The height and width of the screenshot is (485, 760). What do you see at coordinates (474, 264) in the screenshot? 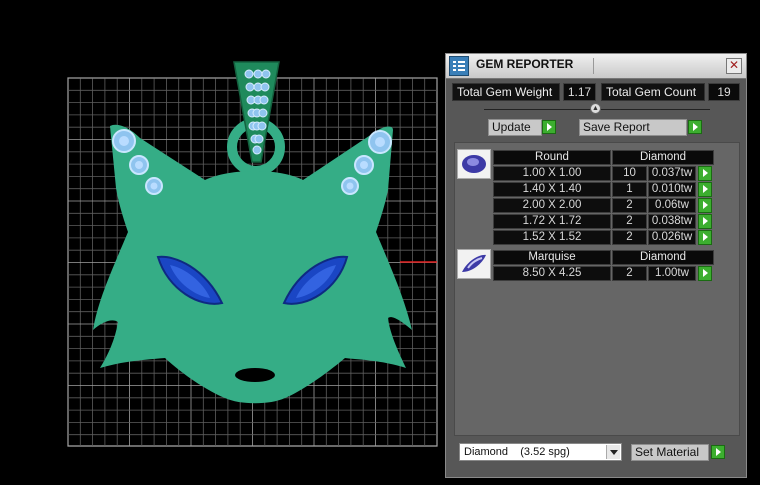
I see `marquise-gem-icon` at bounding box center [474, 264].